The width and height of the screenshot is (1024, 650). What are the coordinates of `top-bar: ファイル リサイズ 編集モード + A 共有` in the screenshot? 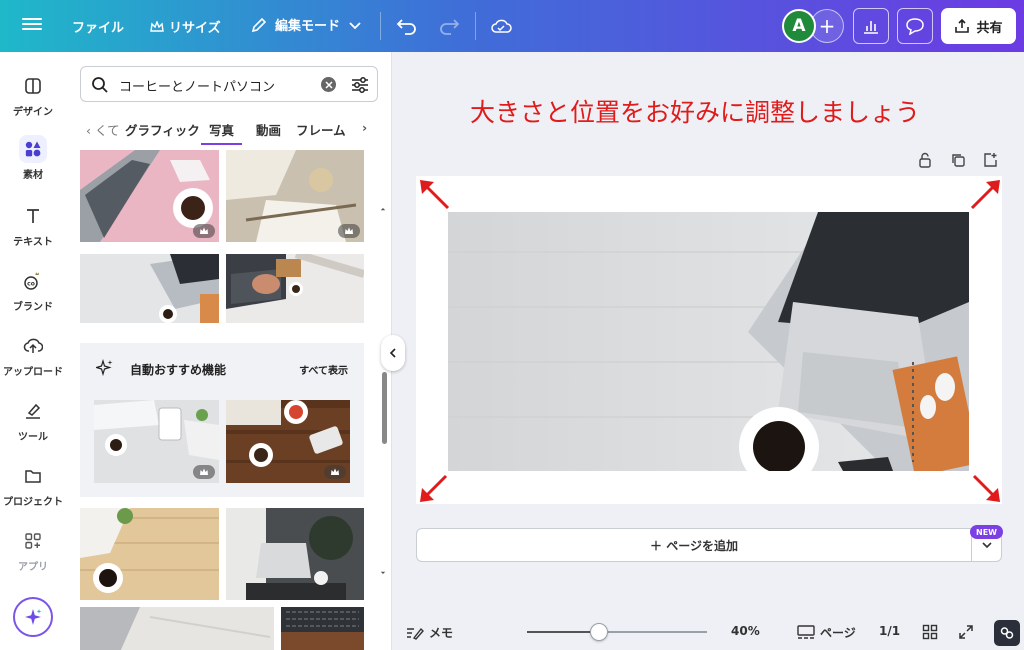 It's located at (512, 26).